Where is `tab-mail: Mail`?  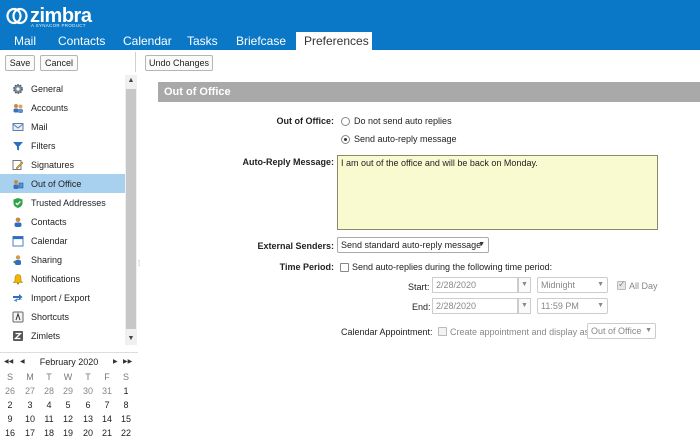
tab-mail: Mail is located at coordinates (24, 41).